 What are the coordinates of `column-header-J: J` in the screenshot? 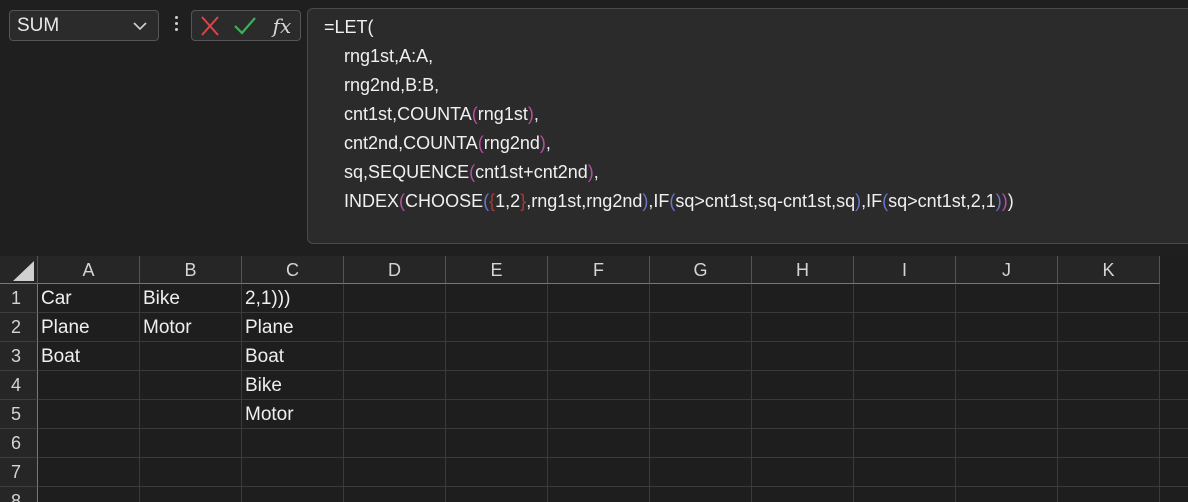 It's located at (1007, 270).